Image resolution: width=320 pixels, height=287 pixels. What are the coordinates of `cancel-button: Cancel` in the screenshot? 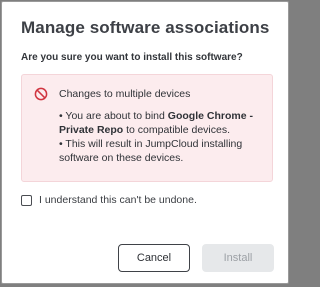 It's located at (154, 258).